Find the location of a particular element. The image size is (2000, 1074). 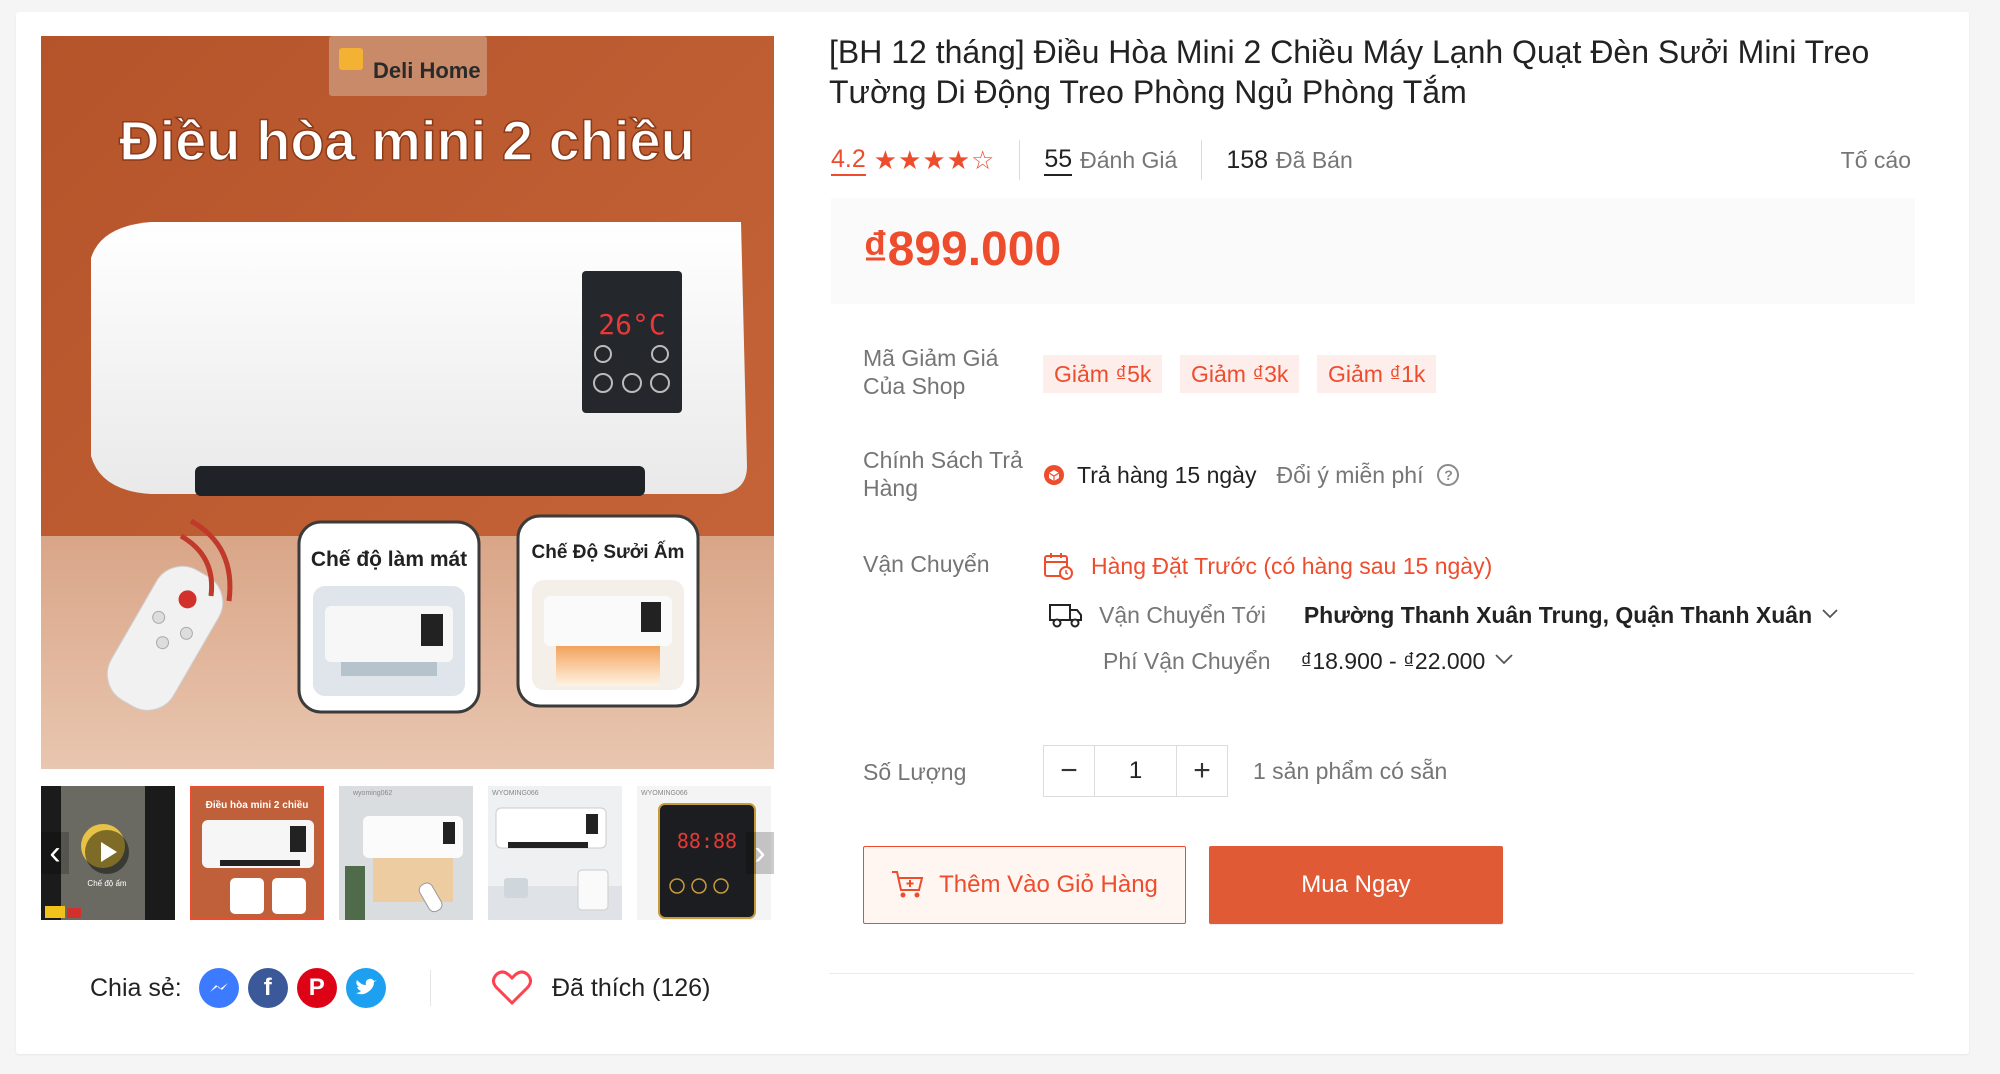

return-policy-label: Chính Sách Trả Hàng is located at coordinates (943, 474).